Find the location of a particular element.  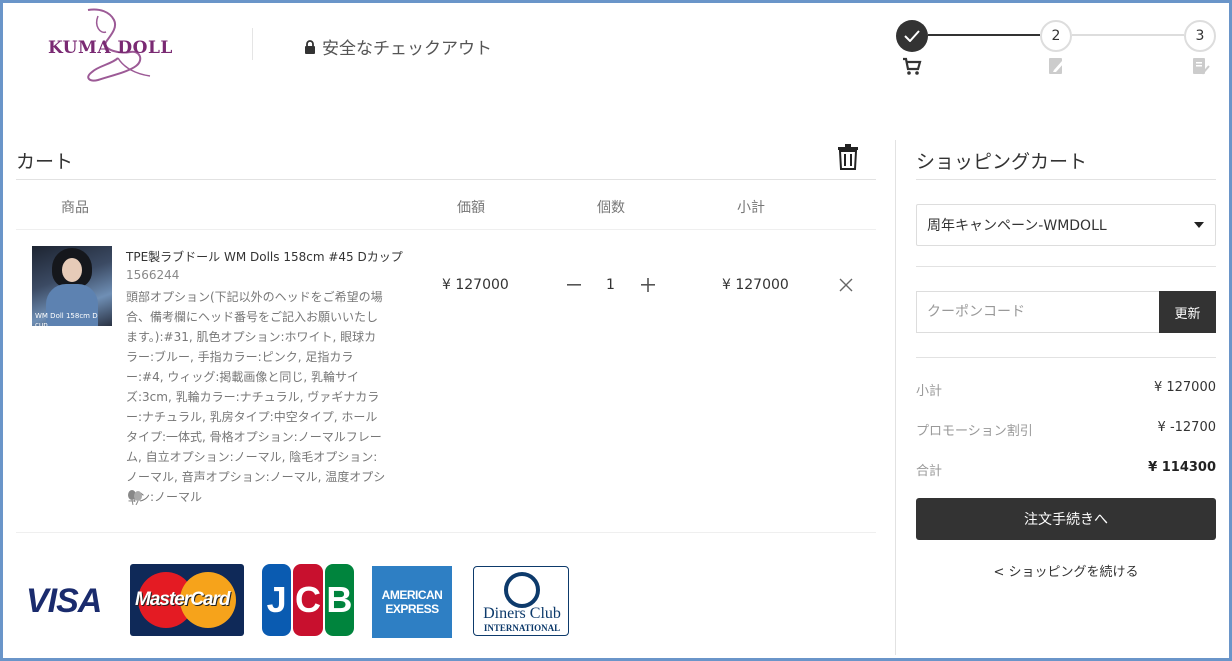

product-sku: 1566244 is located at coordinates (153, 275).